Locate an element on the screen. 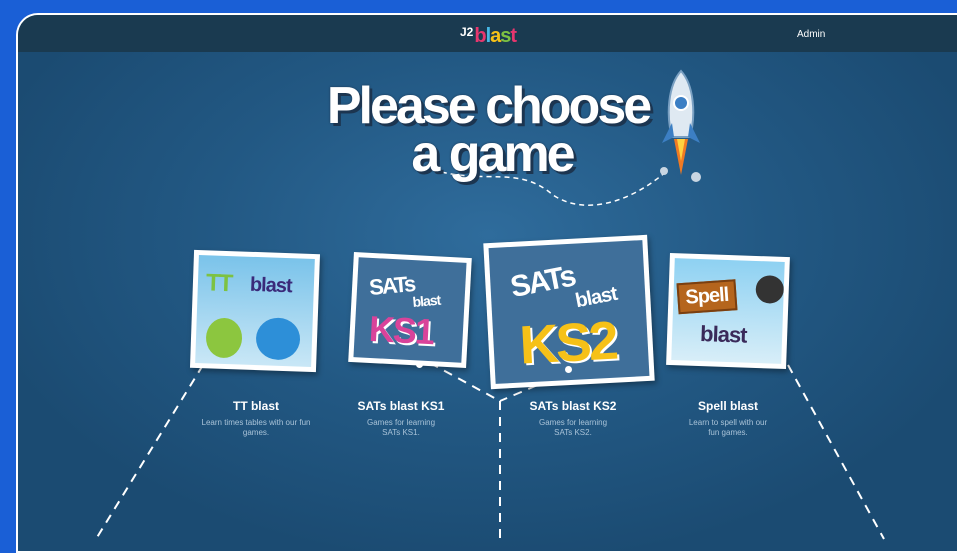  page-headline: Please choose a game is located at coordinates (488, 130).